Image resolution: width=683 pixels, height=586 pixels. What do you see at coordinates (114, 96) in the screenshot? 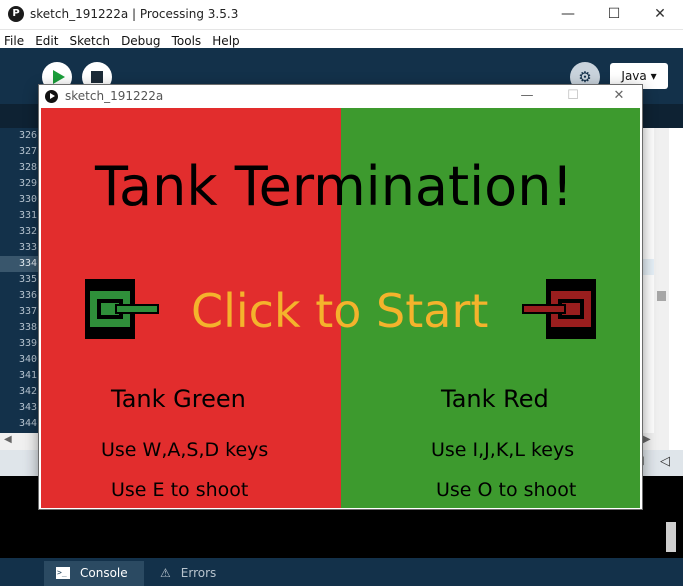
I see `sketch-window-title: sketch_191222a` at bounding box center [114, 96].